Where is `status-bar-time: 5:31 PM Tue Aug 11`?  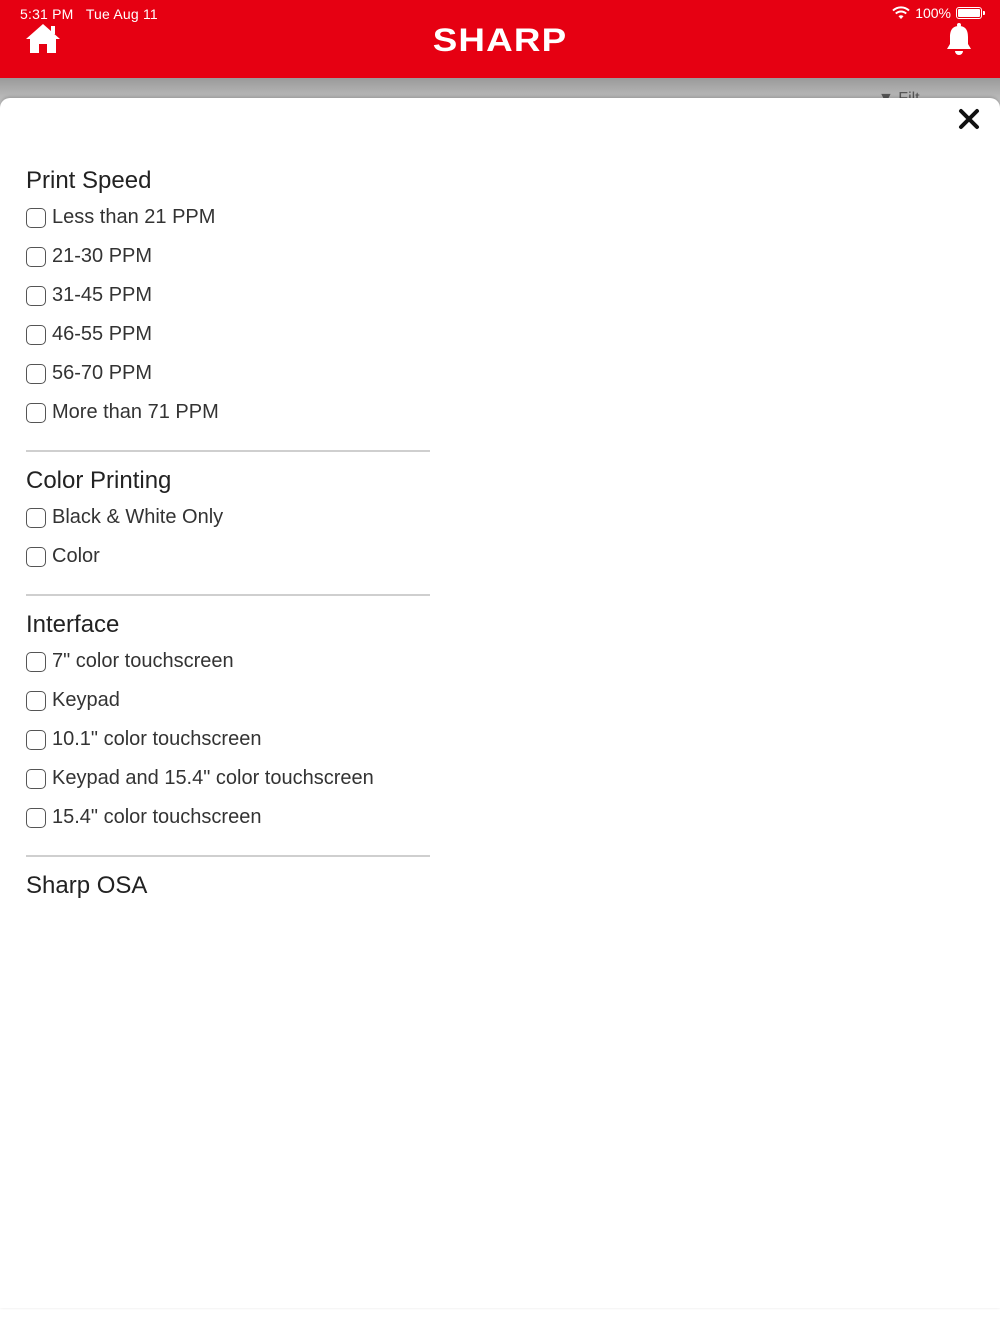 status-bar-time: 5:31 PM Tue Aug 11 is located at coordinates (89, 14).